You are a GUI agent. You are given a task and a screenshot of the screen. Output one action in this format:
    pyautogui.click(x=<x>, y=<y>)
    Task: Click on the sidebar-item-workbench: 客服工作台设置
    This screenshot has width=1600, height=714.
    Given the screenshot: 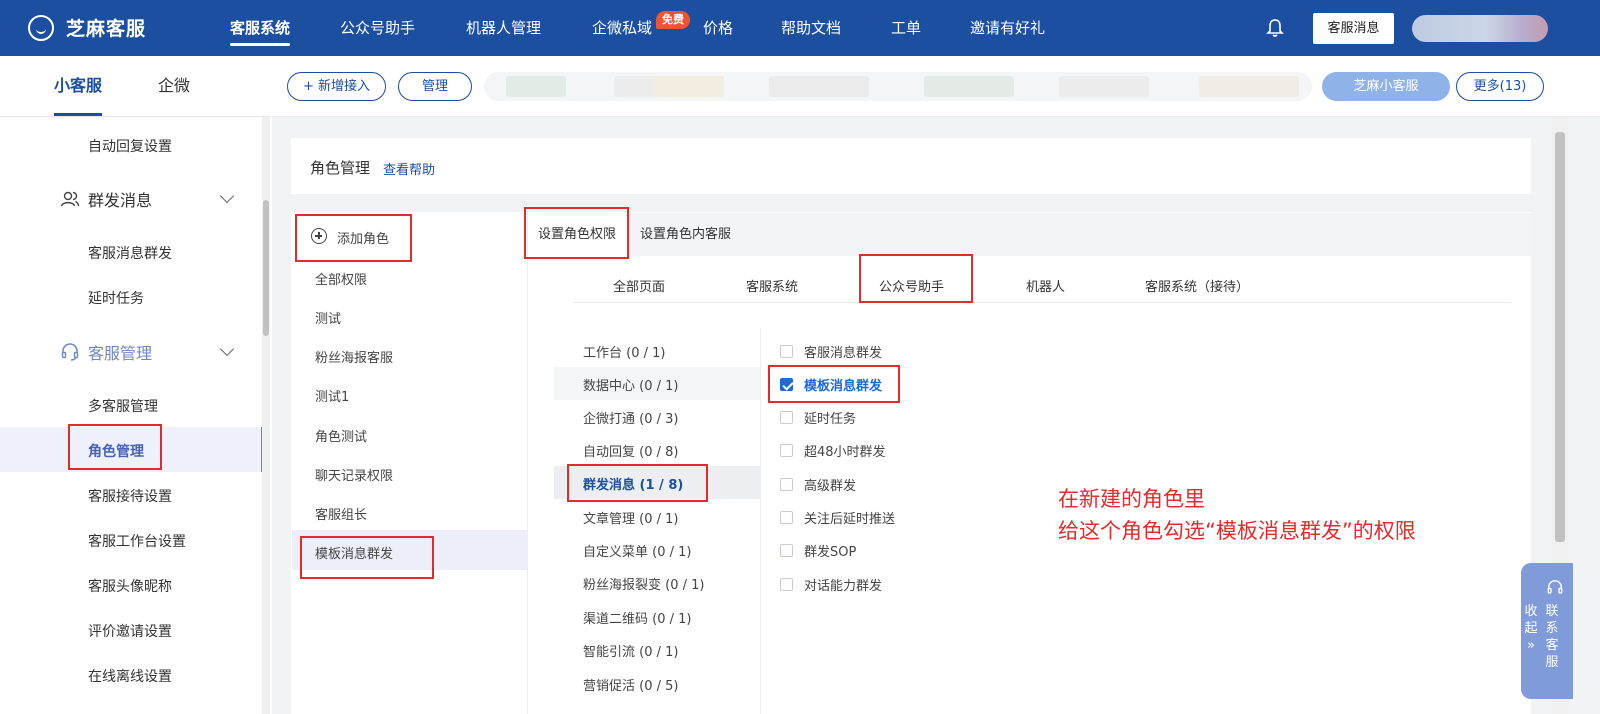 What is the action you would take?
    pyautogui.click(x=137, y=541)
    